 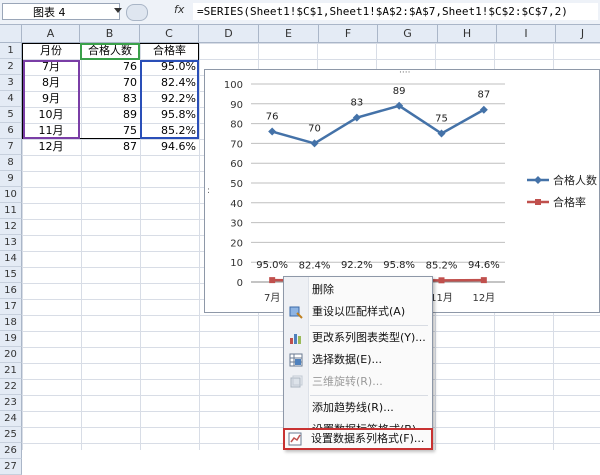 What do you see at coordinates (11, 211) in the screenshot?
I see `row-header-11: 11` at bounding box center [11, 211].